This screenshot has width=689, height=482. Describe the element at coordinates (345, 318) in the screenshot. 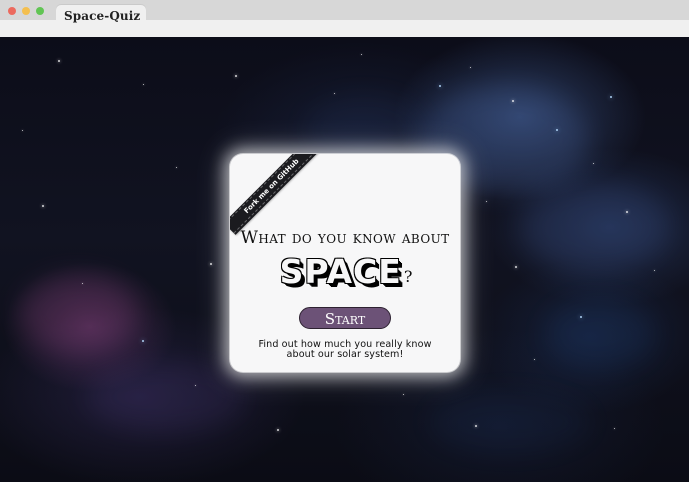

I see `start-button: Start` at that location.